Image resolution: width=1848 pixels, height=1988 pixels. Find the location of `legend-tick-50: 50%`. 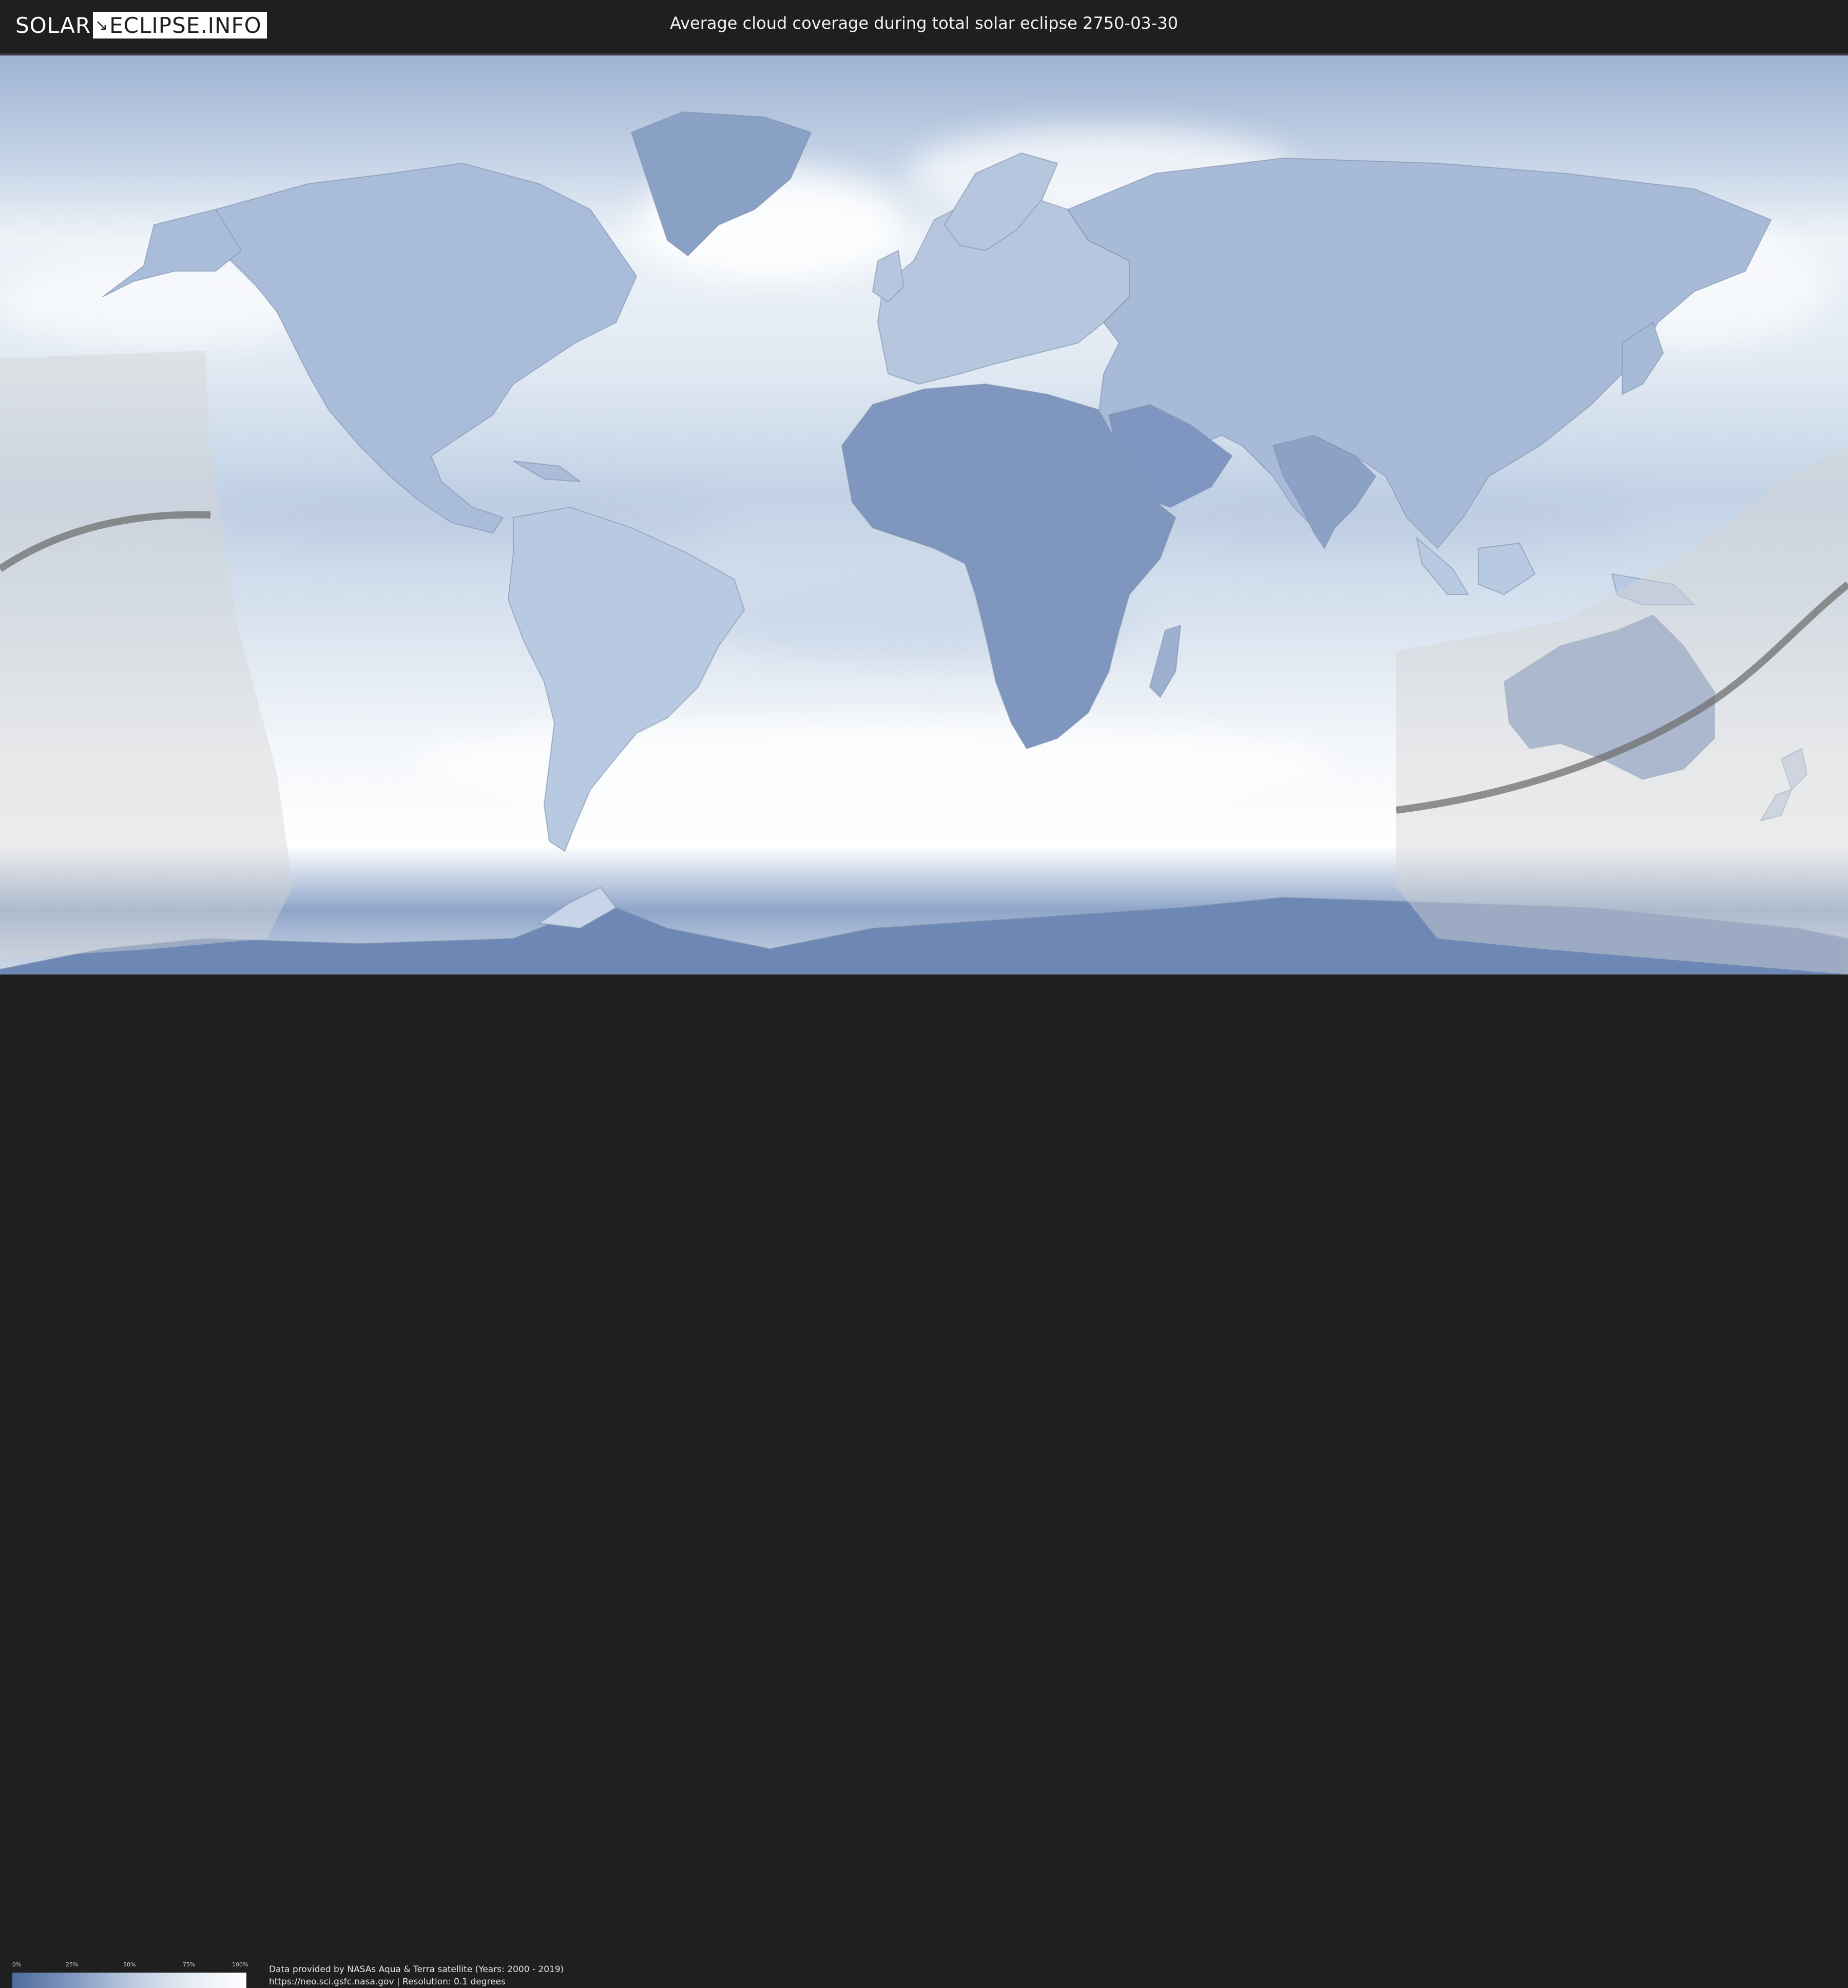

legend-tick-50: 50% is located at coordinates (129, 1965).